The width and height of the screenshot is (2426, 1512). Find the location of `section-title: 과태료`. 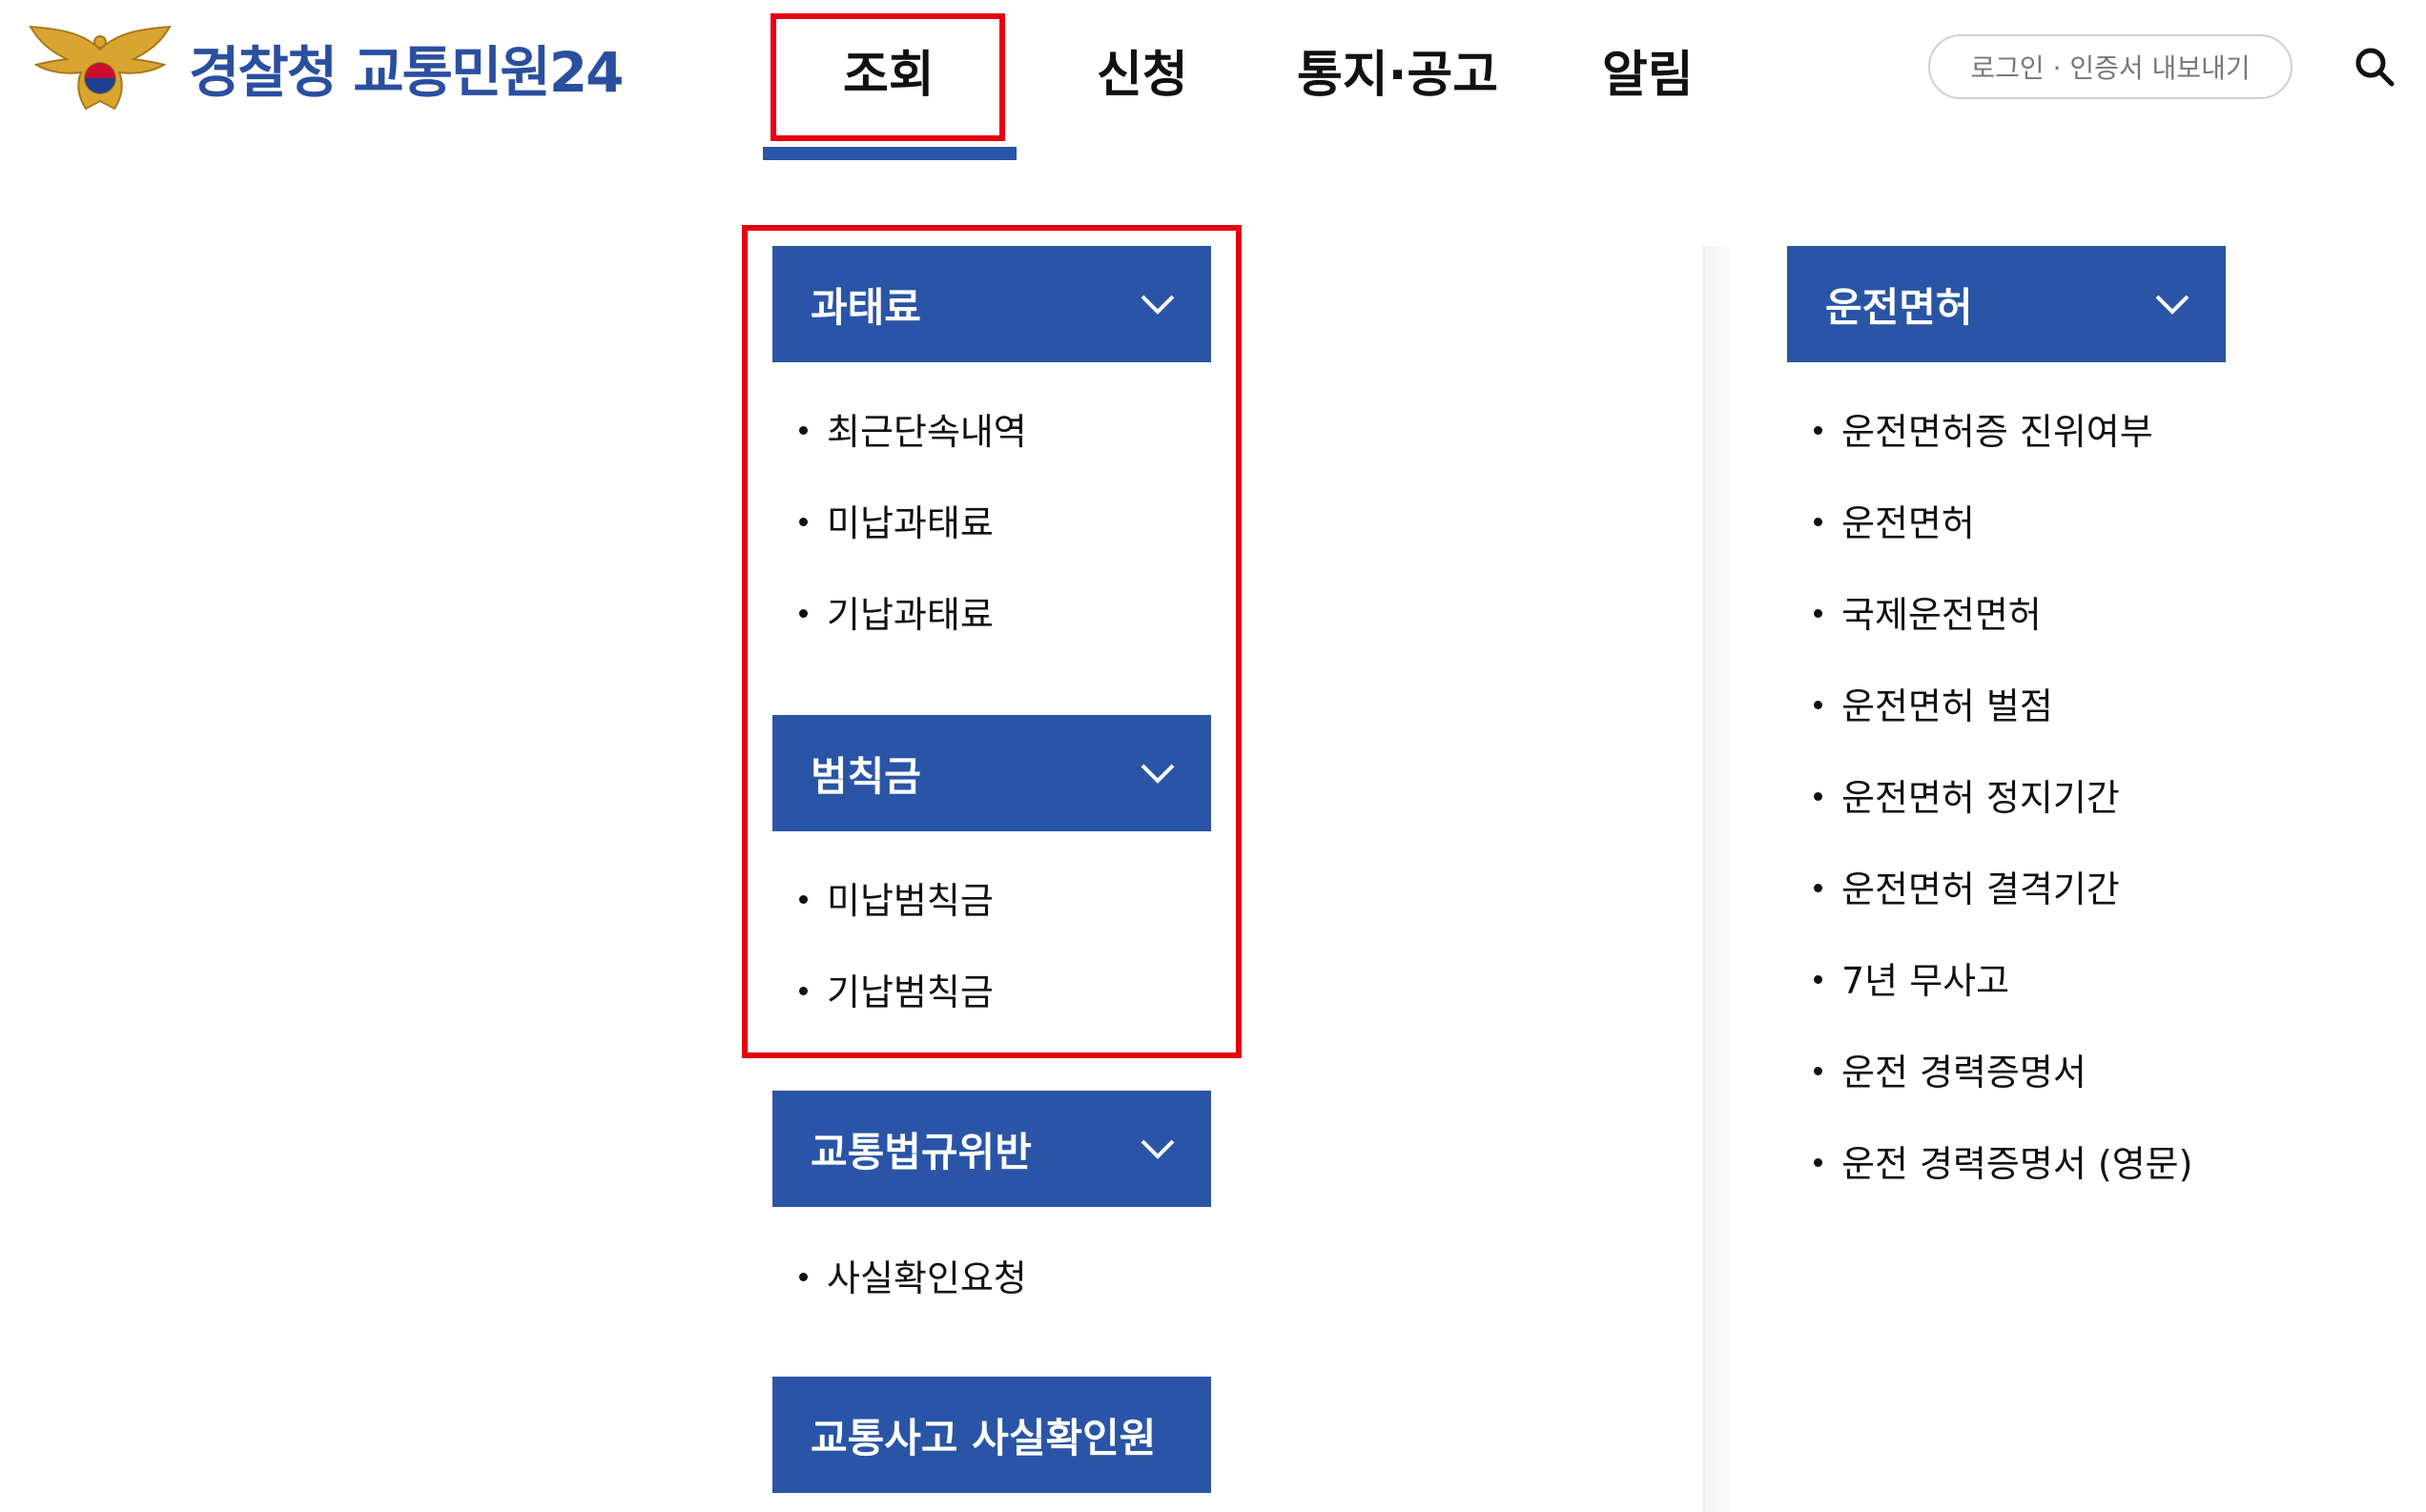

section-title: 과태료 is located at coordinates (866, 307).